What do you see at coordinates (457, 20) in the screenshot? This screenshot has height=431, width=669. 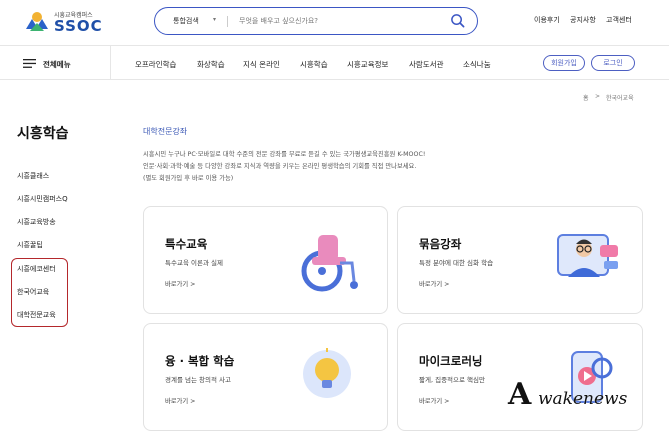 I see `search-icon` at bounding box center [457, 20].